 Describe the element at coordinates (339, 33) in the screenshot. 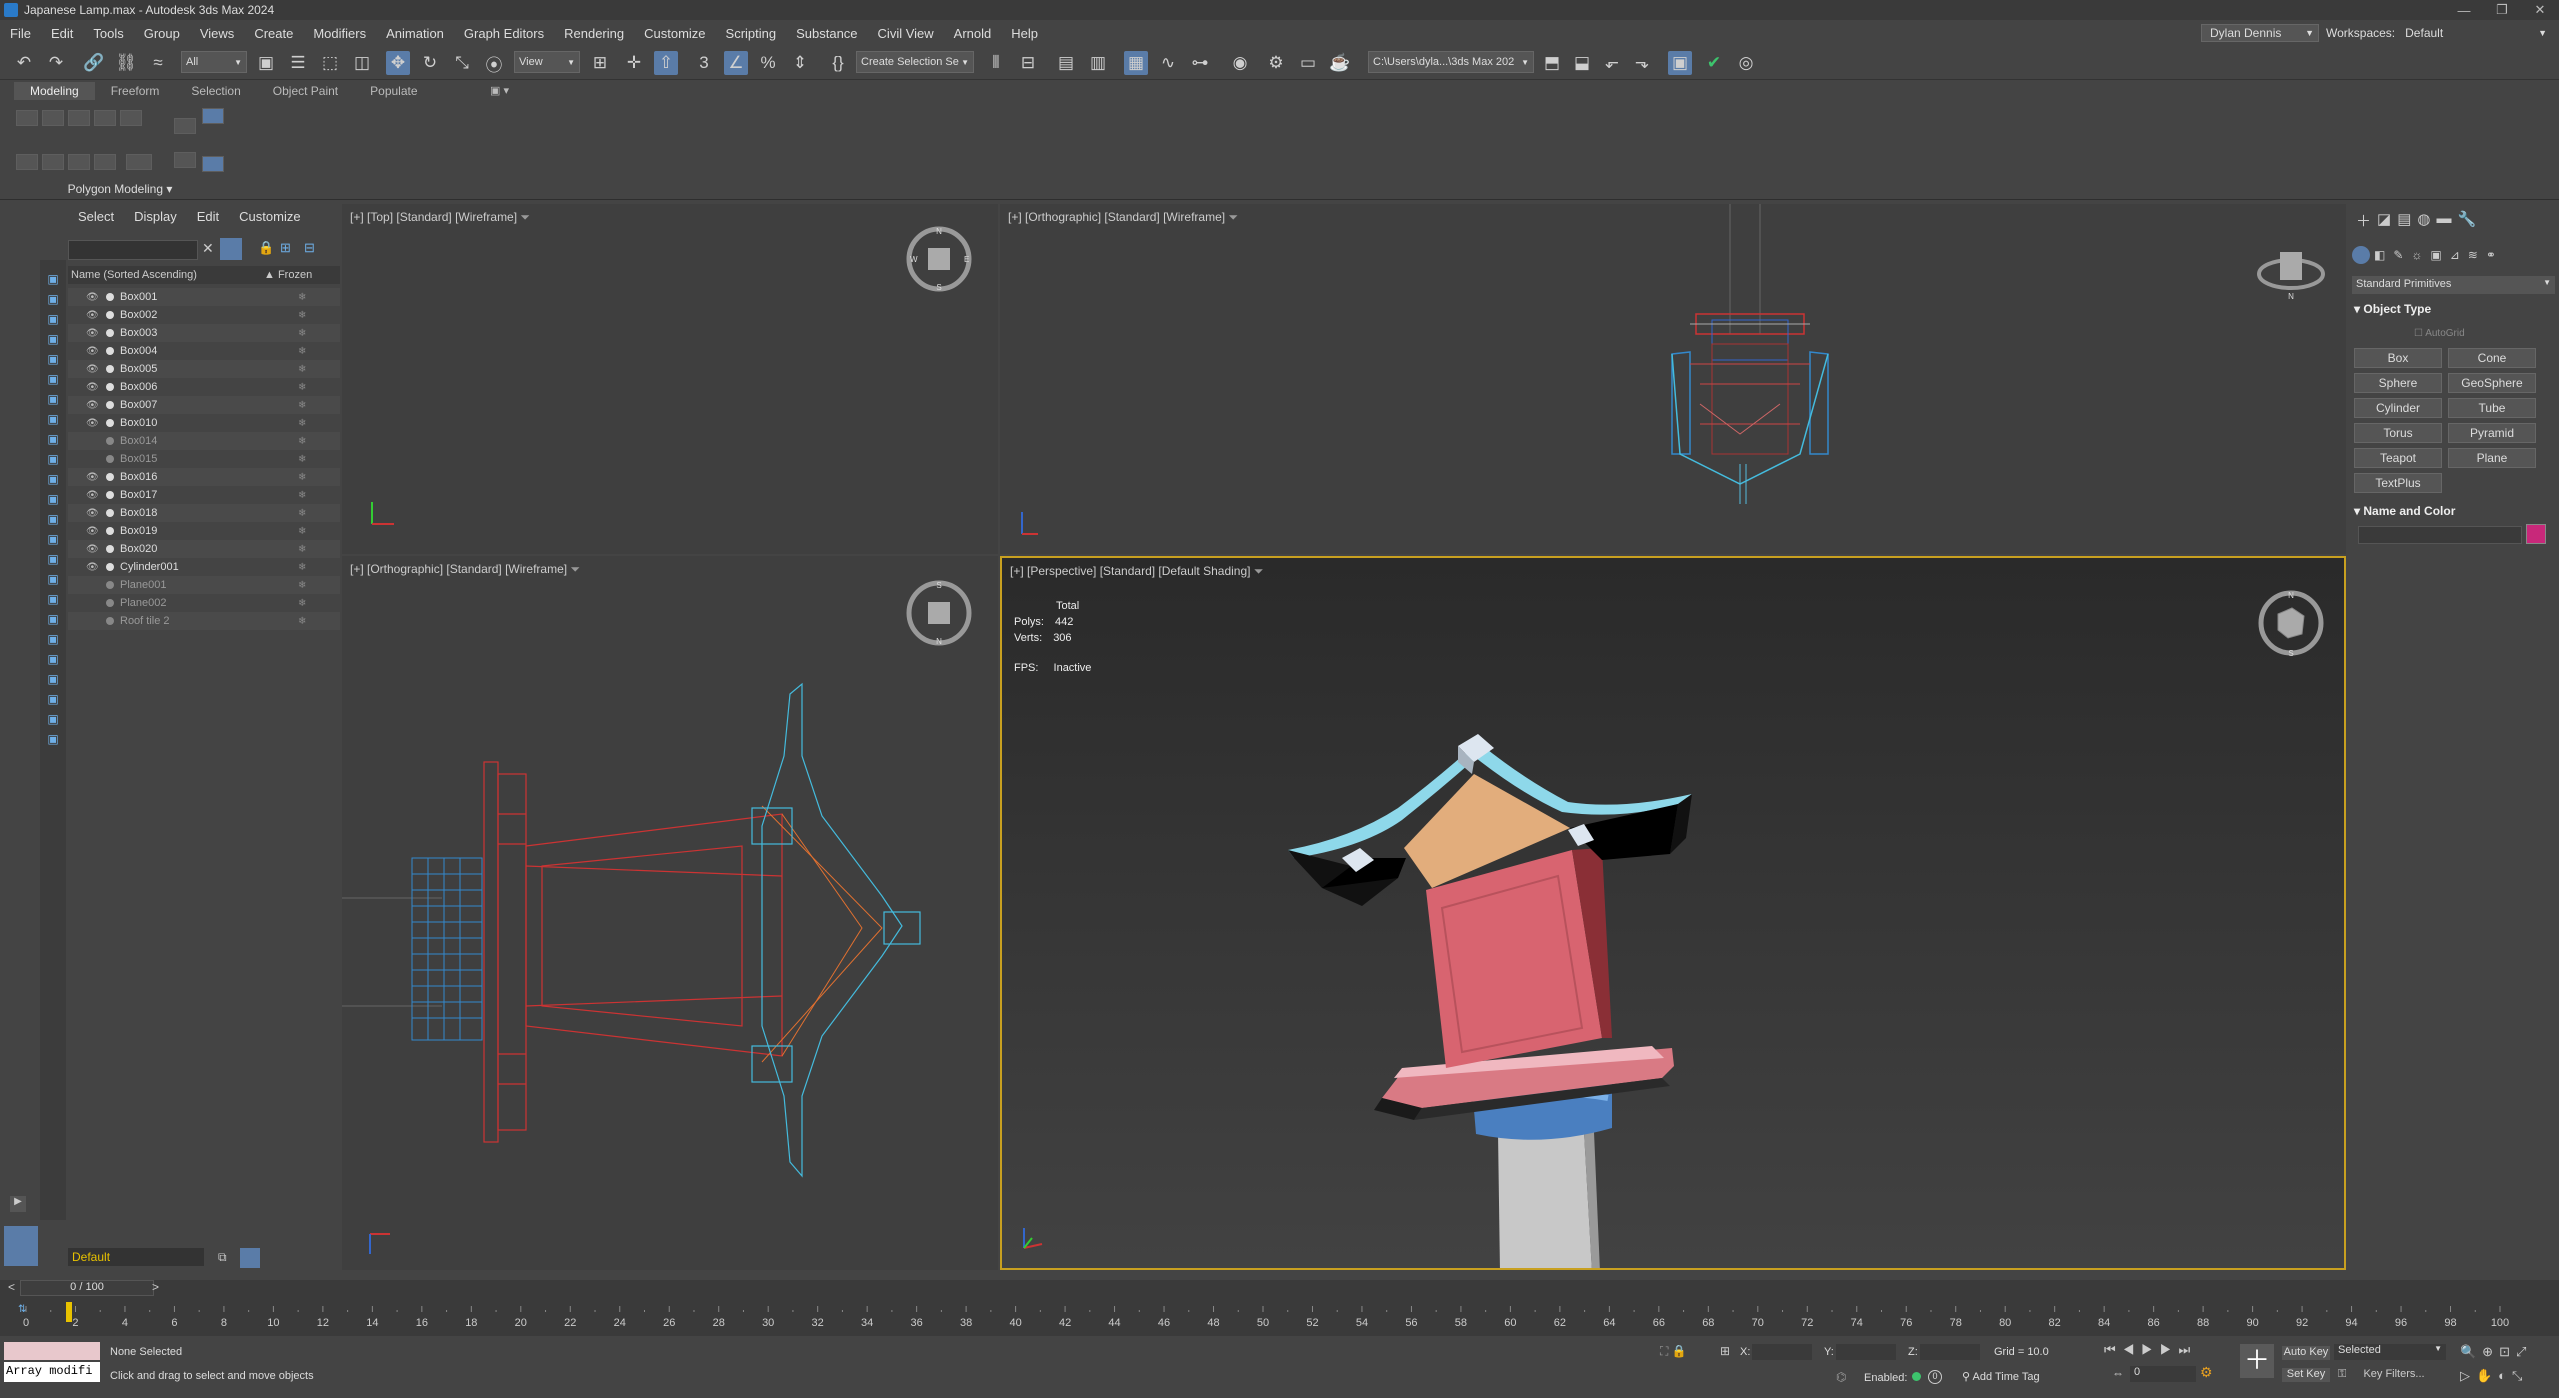

I see `menu-modifiers: Modifiers` at that location.